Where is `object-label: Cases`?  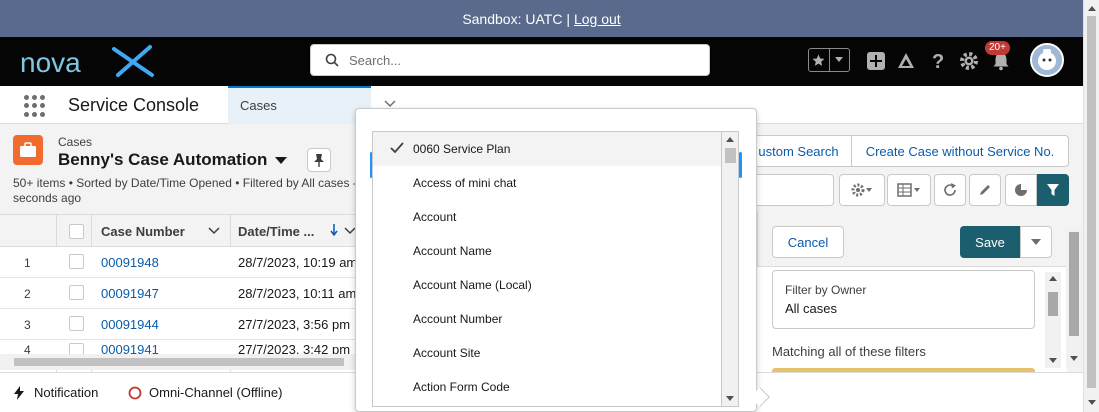 object-label: Cases is located at coordinates (75, 142).